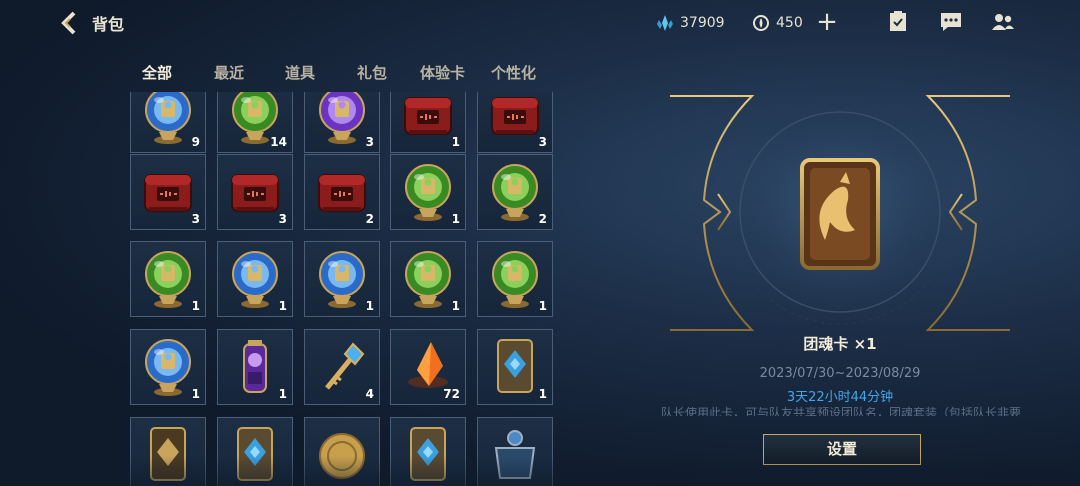 This screenshot has height=486, width=1080. What do you see at coordinates (300, 72) in the screenshot?
I see `tab-items: 道具` at bounding box center [300, 72].